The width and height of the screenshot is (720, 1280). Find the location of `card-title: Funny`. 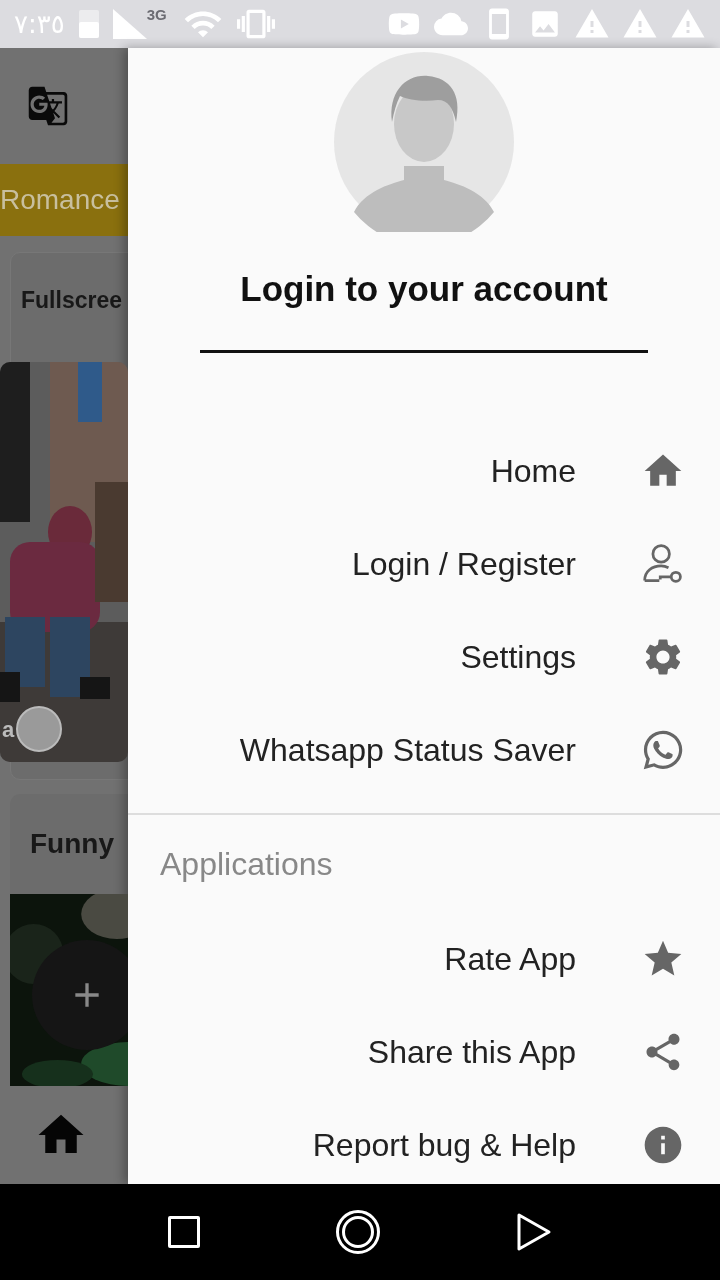

card-title: Funny is located at coordinates (72, 844).